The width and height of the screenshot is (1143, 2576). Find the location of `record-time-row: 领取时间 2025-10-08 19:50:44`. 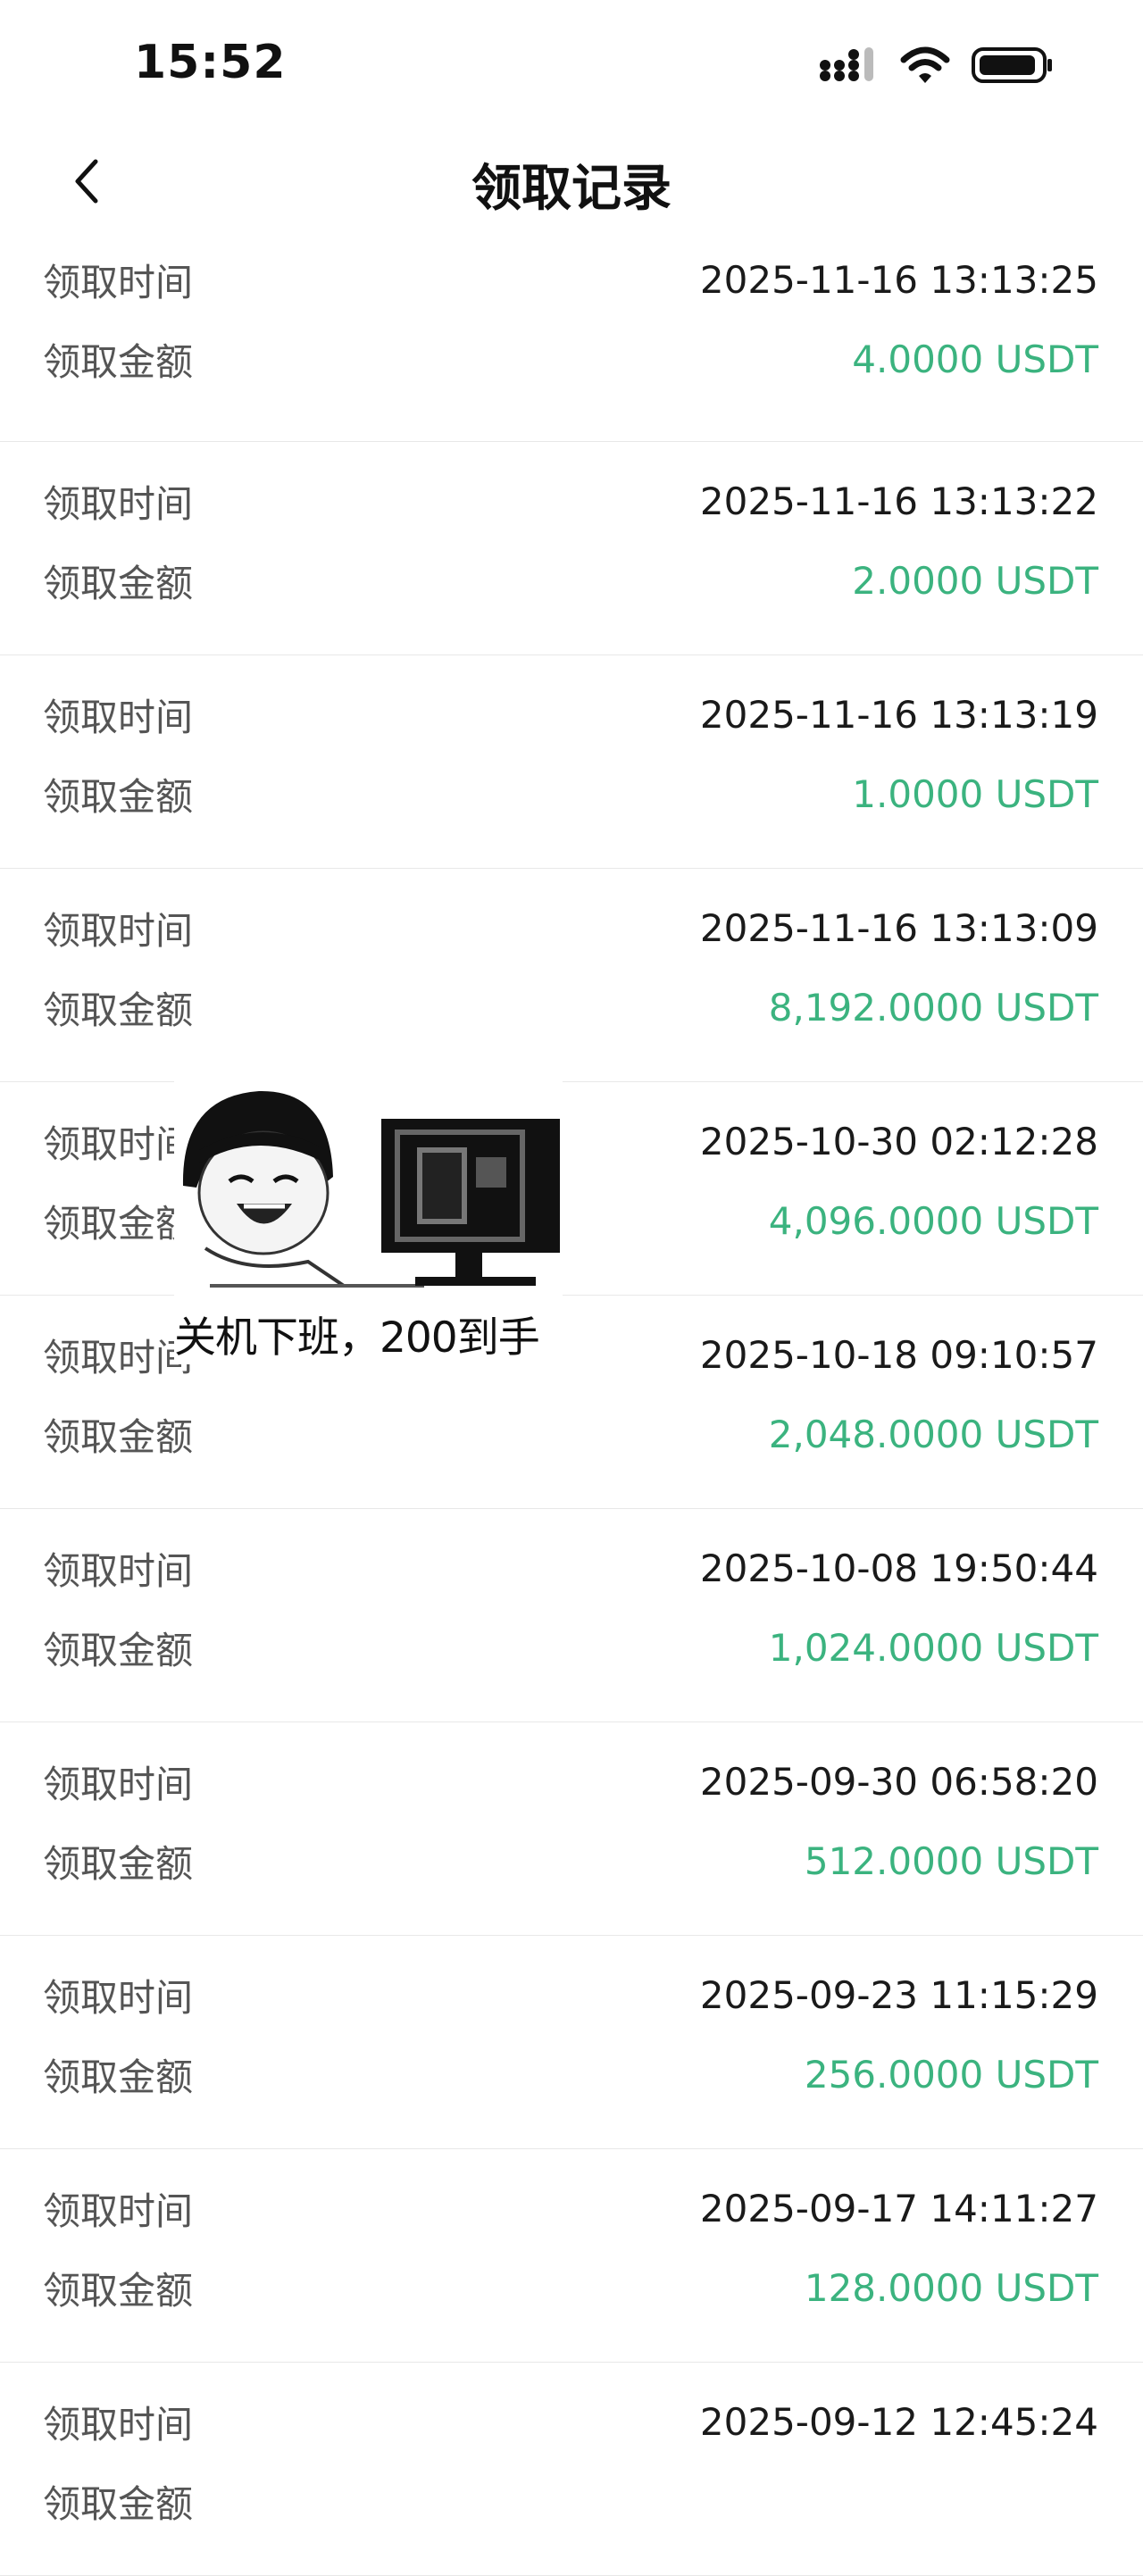

record-time-row: 领取时间 2025-10-08 19:50:44 is located at coordinates (570, 1568).